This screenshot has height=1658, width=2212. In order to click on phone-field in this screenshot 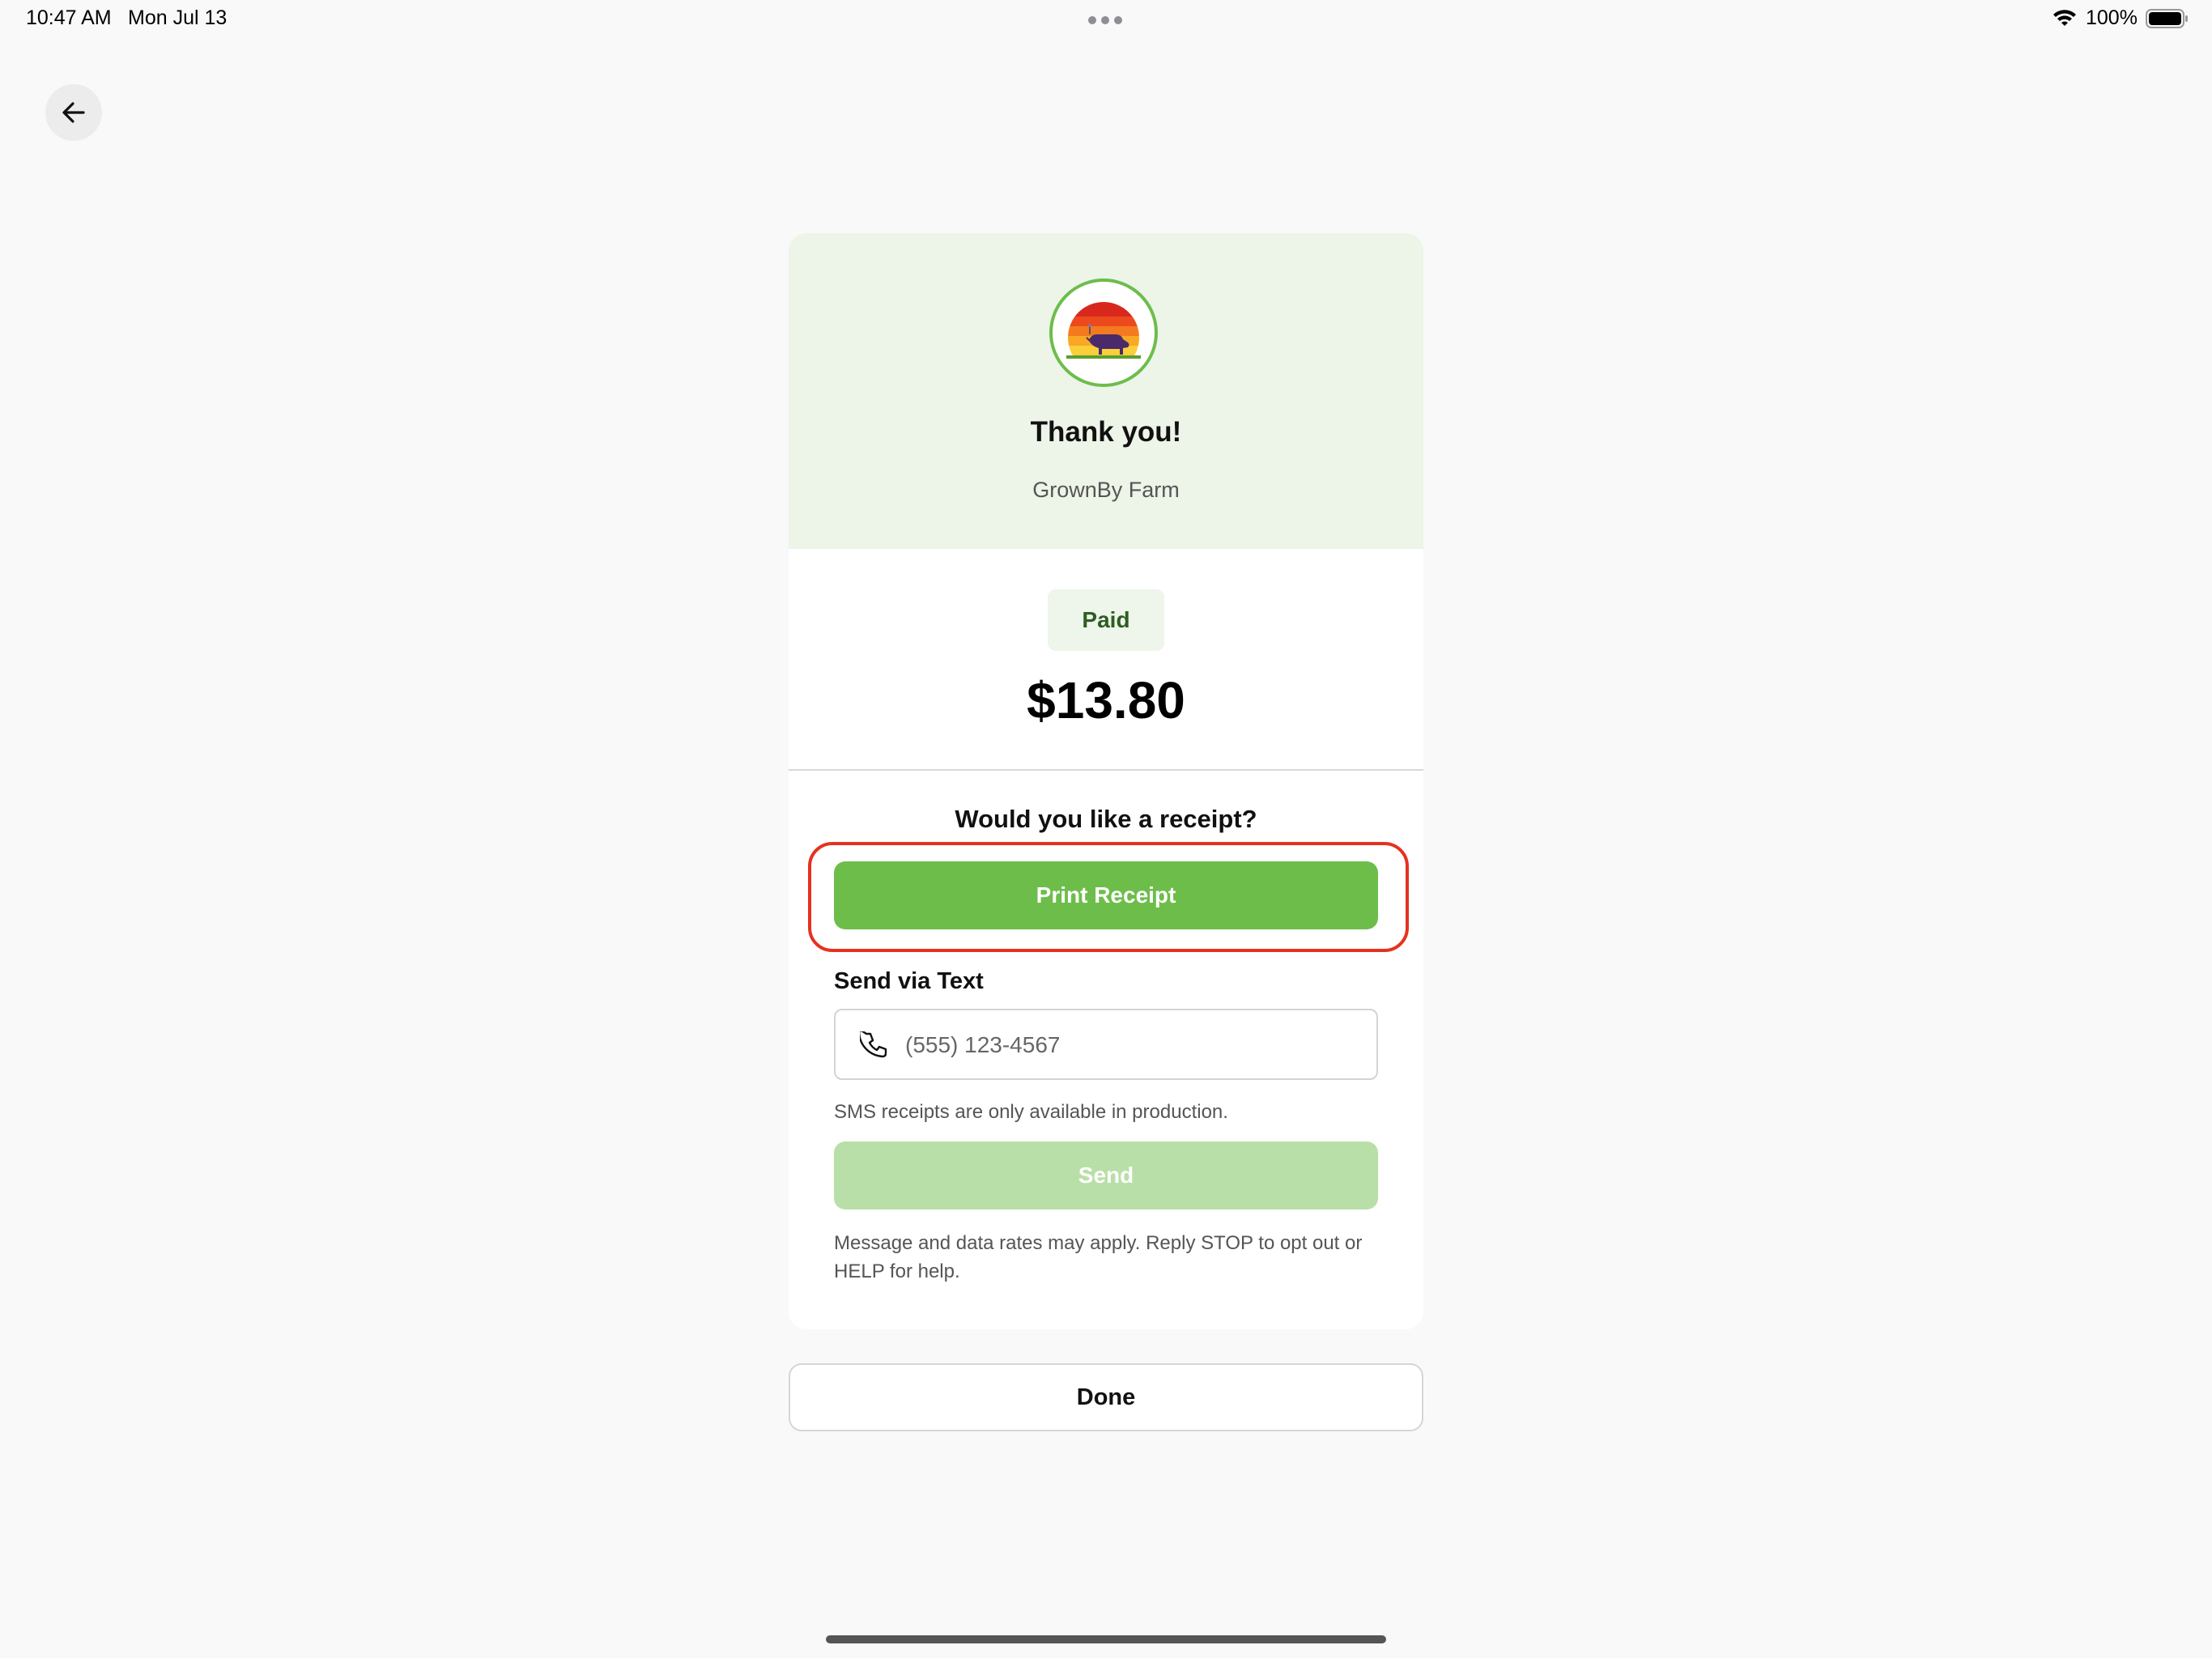, I will do `click(1106, 1044)`.